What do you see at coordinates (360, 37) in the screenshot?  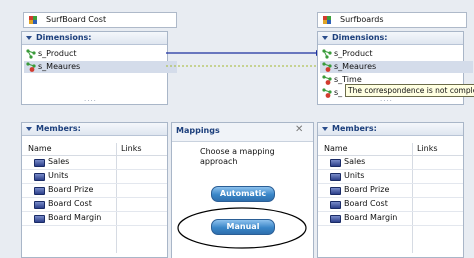 I see `target-dimensions-header-label: Dimensions:` at bounding box center [360, 37].